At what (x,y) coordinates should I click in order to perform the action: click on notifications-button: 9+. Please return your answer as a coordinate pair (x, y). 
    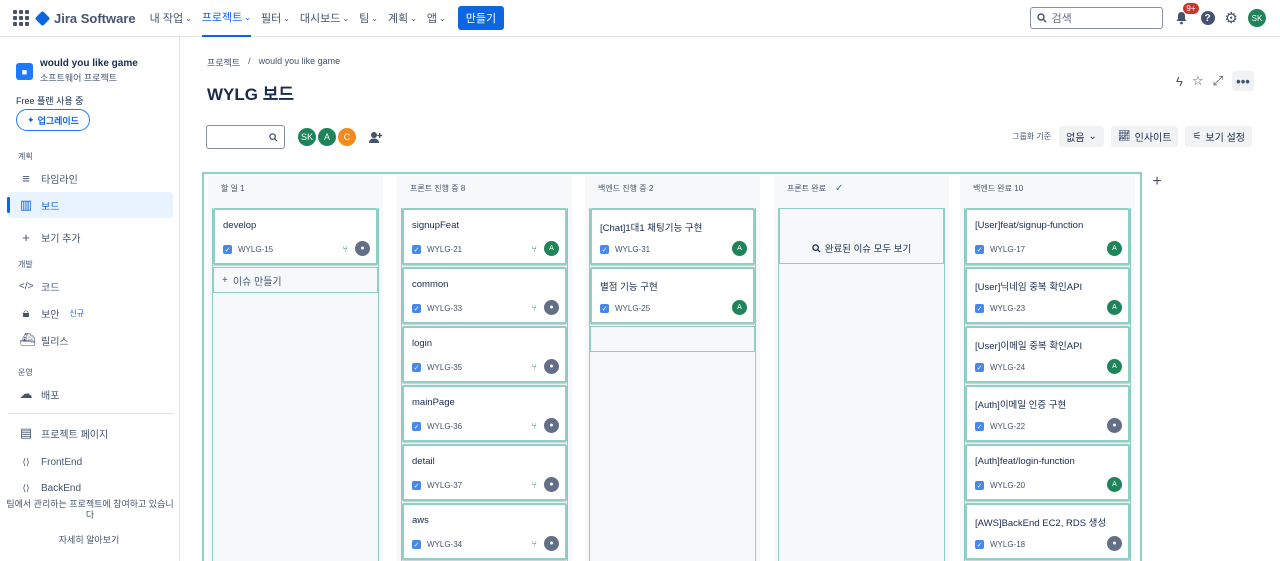
    Looking at the image, I should click on (1186, 15).